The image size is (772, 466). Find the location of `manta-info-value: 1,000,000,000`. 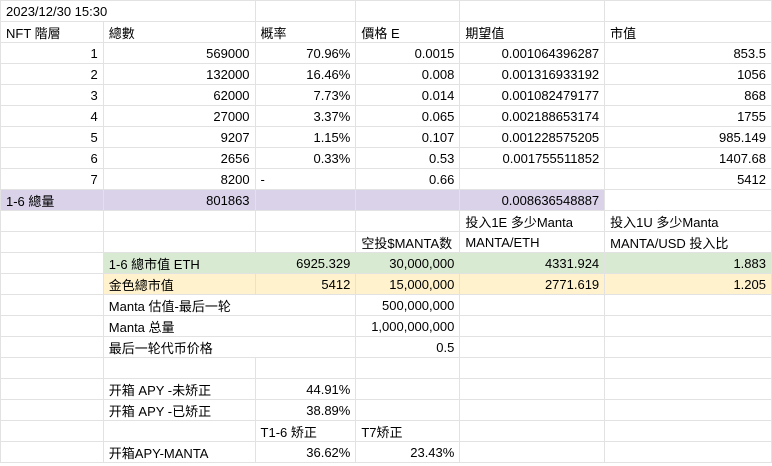

manta-info-value: 1,000,000,000 is located at coordinates (408, 326).